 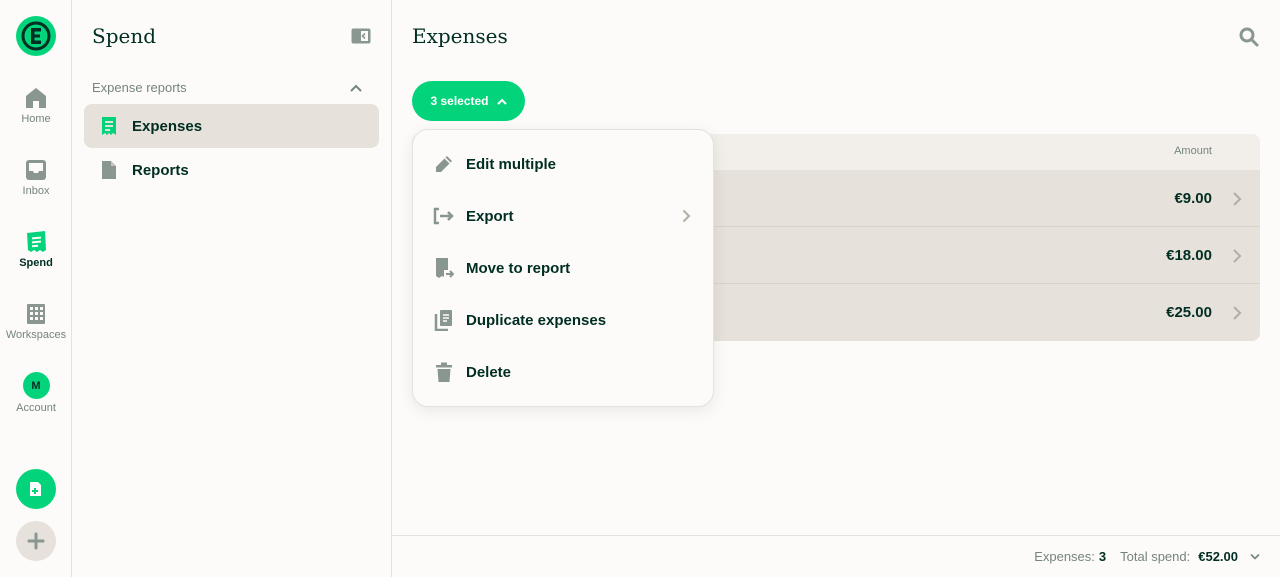 I want to click on sidebar-title: Spend, so click(x=124, y=36).